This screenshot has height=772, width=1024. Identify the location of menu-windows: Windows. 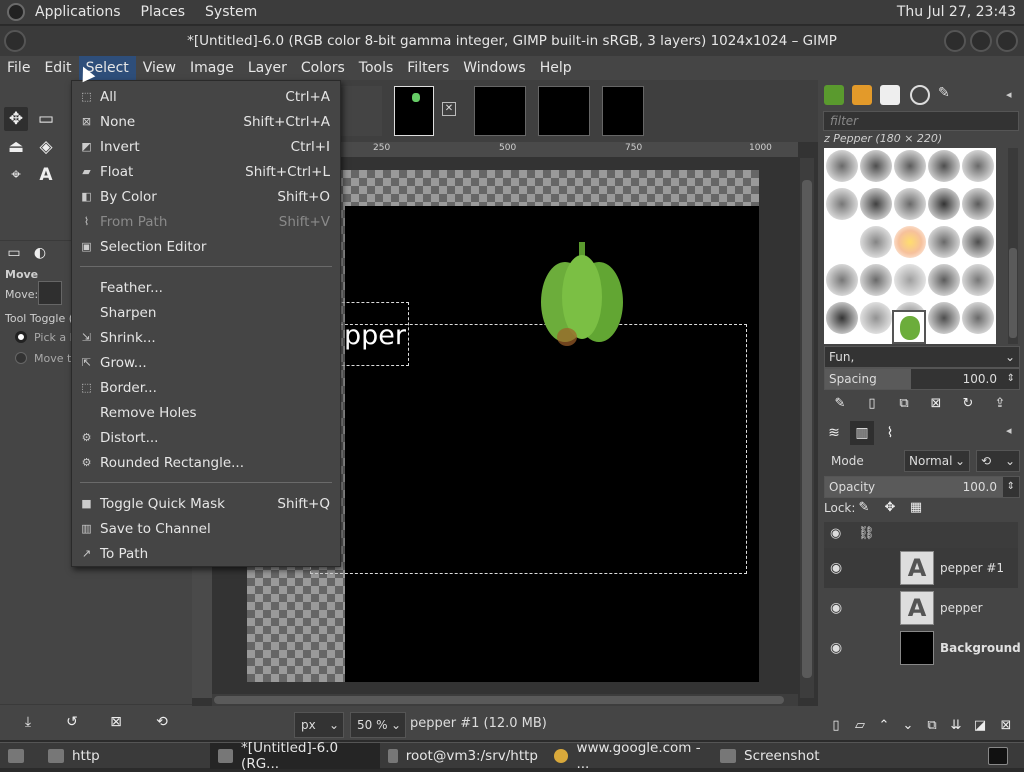
(494, 68).